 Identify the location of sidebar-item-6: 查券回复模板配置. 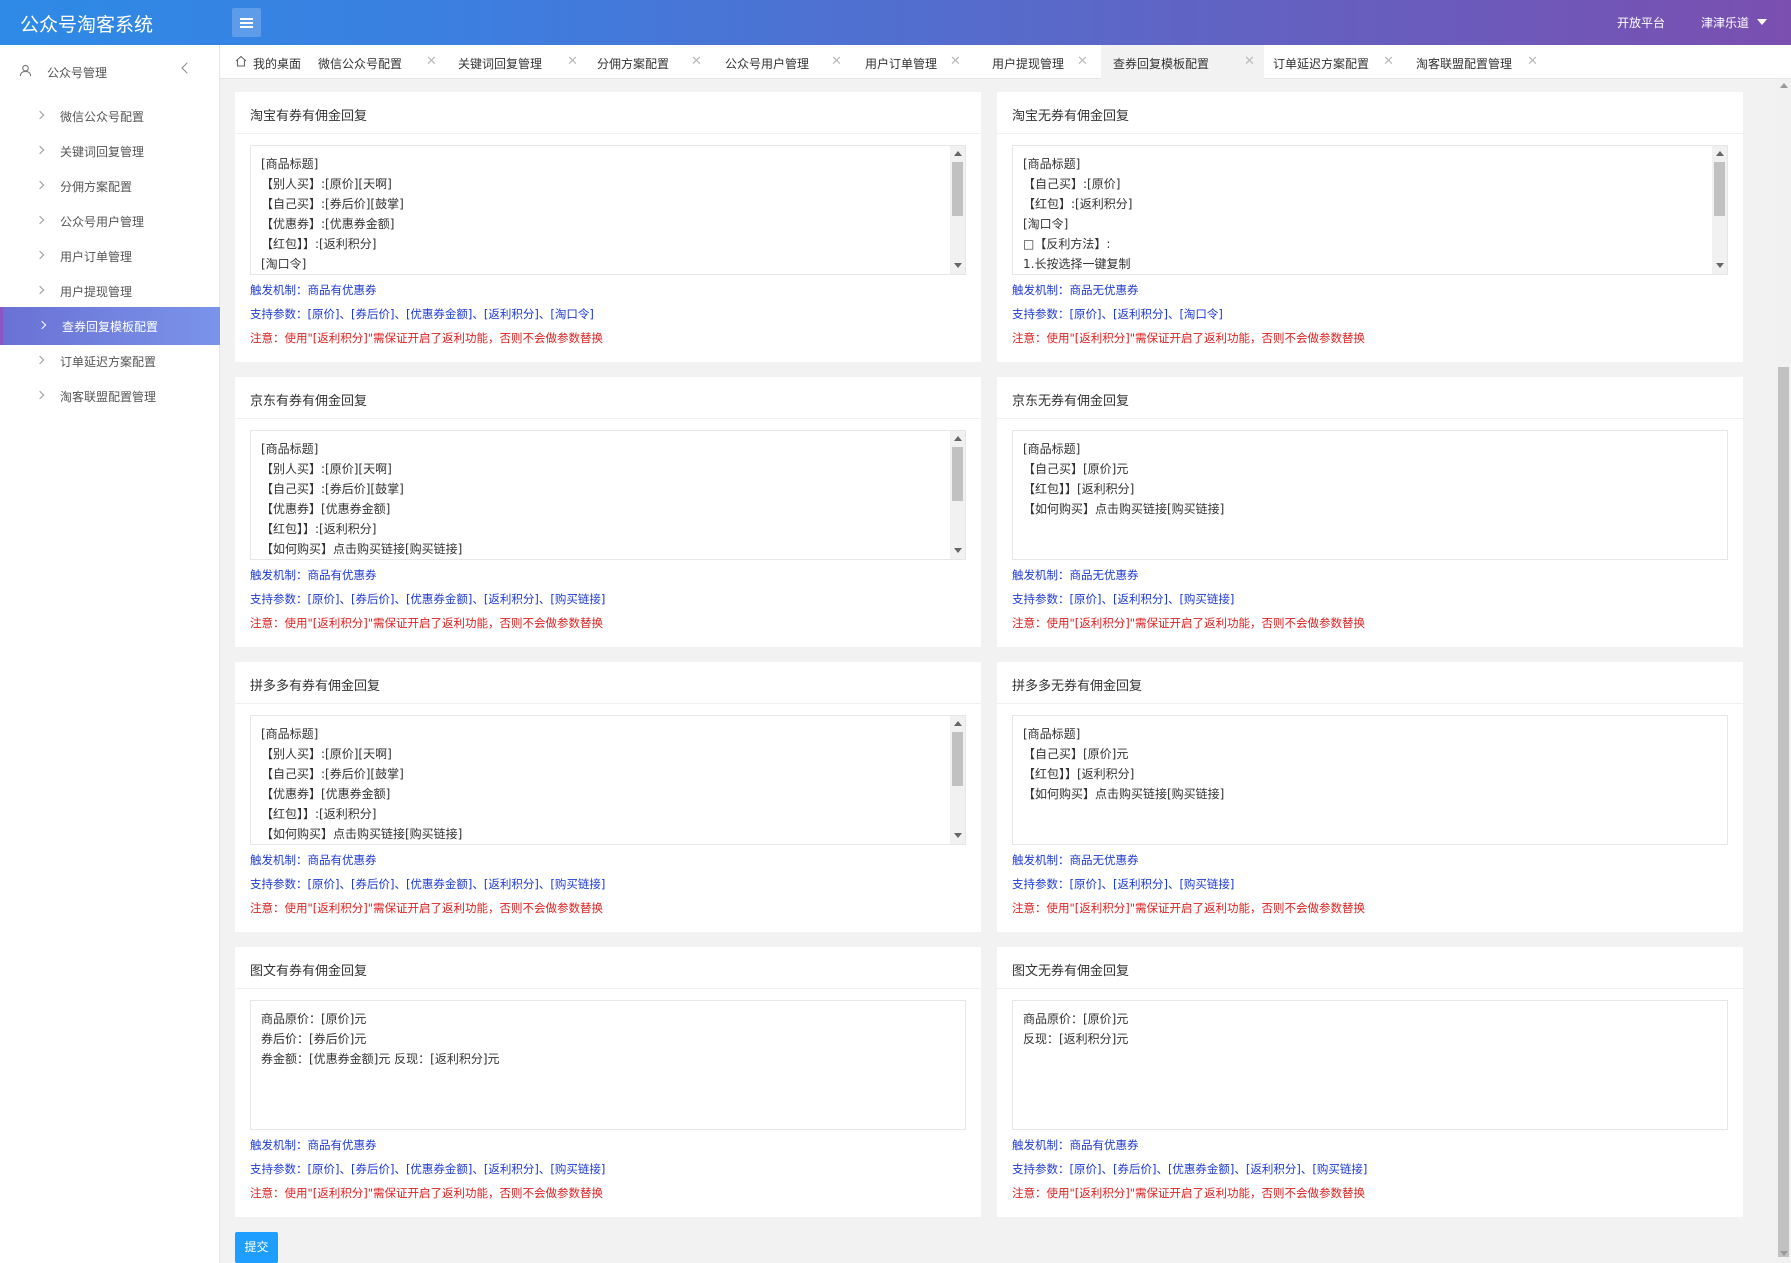
(110, 326).